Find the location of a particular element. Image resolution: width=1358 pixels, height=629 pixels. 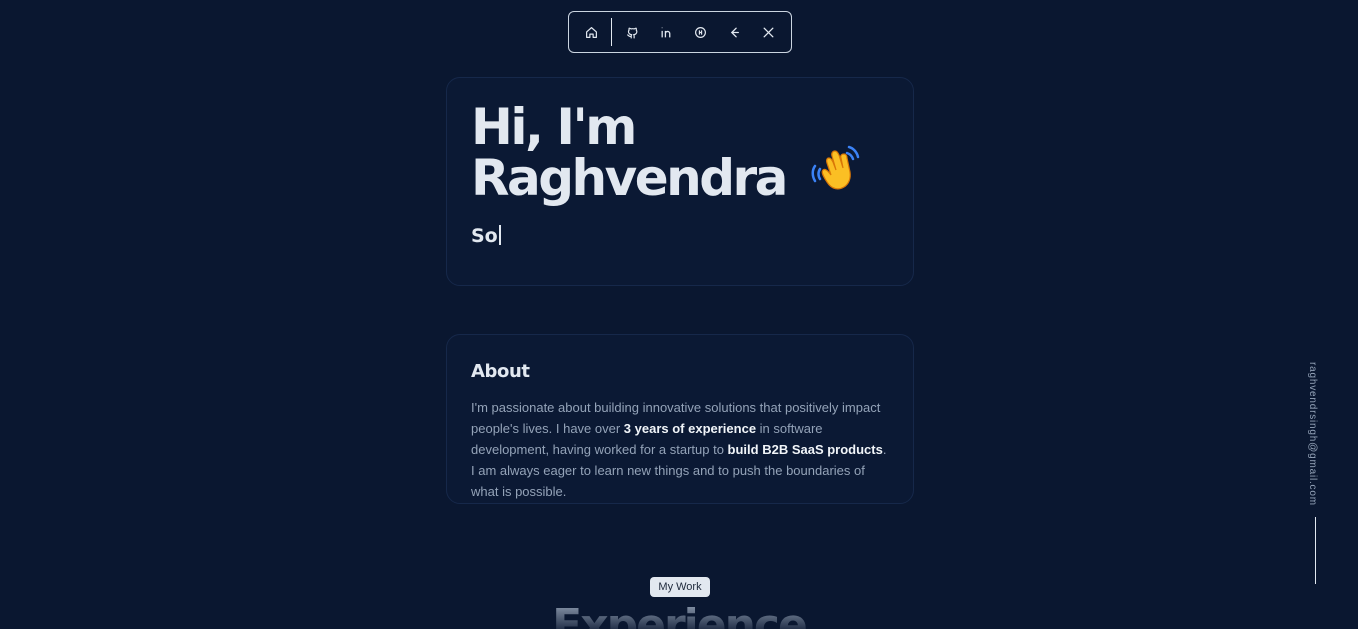

hero-card: Hi, I'm Raghvendra So is located at coordinates (680, 181).